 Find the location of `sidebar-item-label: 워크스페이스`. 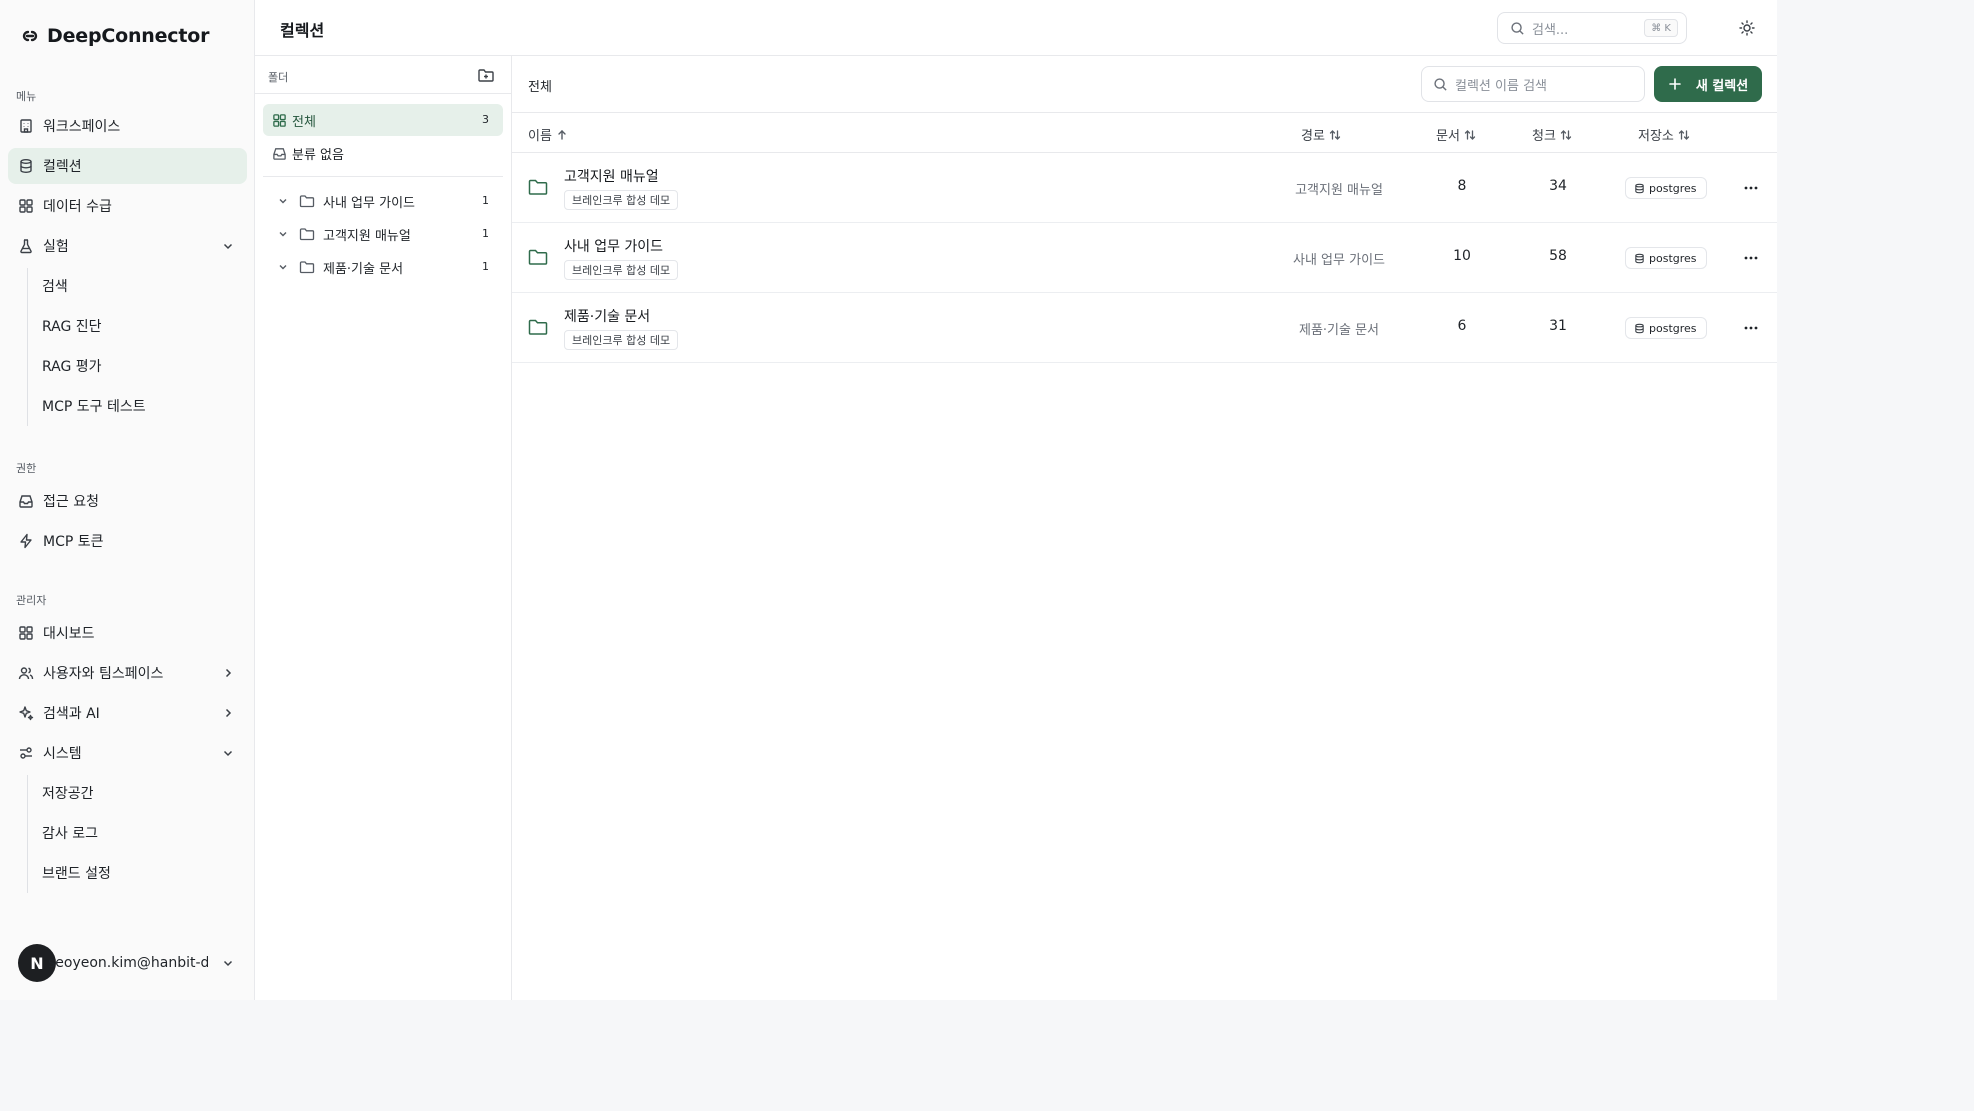

sidebar-item-label: 워크스페이스 is located at coordinates (82, 127).